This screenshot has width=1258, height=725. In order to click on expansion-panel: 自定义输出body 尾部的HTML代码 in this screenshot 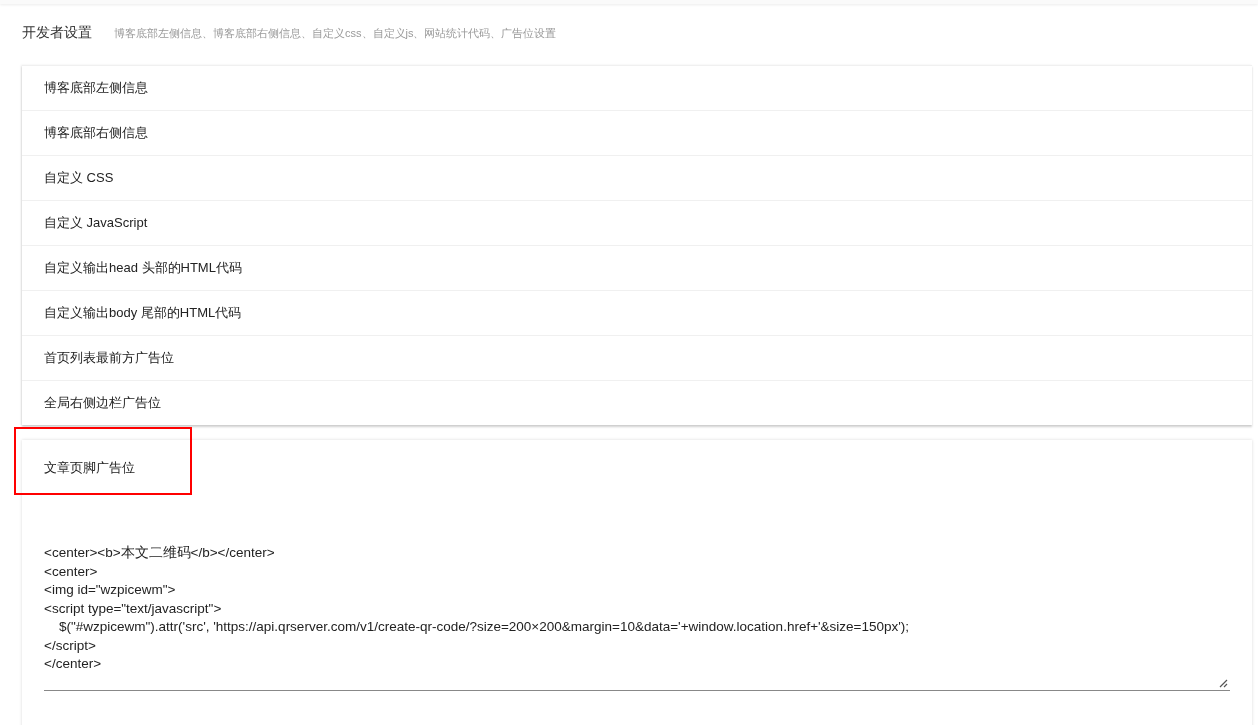, I will do `click(637, 312)`.